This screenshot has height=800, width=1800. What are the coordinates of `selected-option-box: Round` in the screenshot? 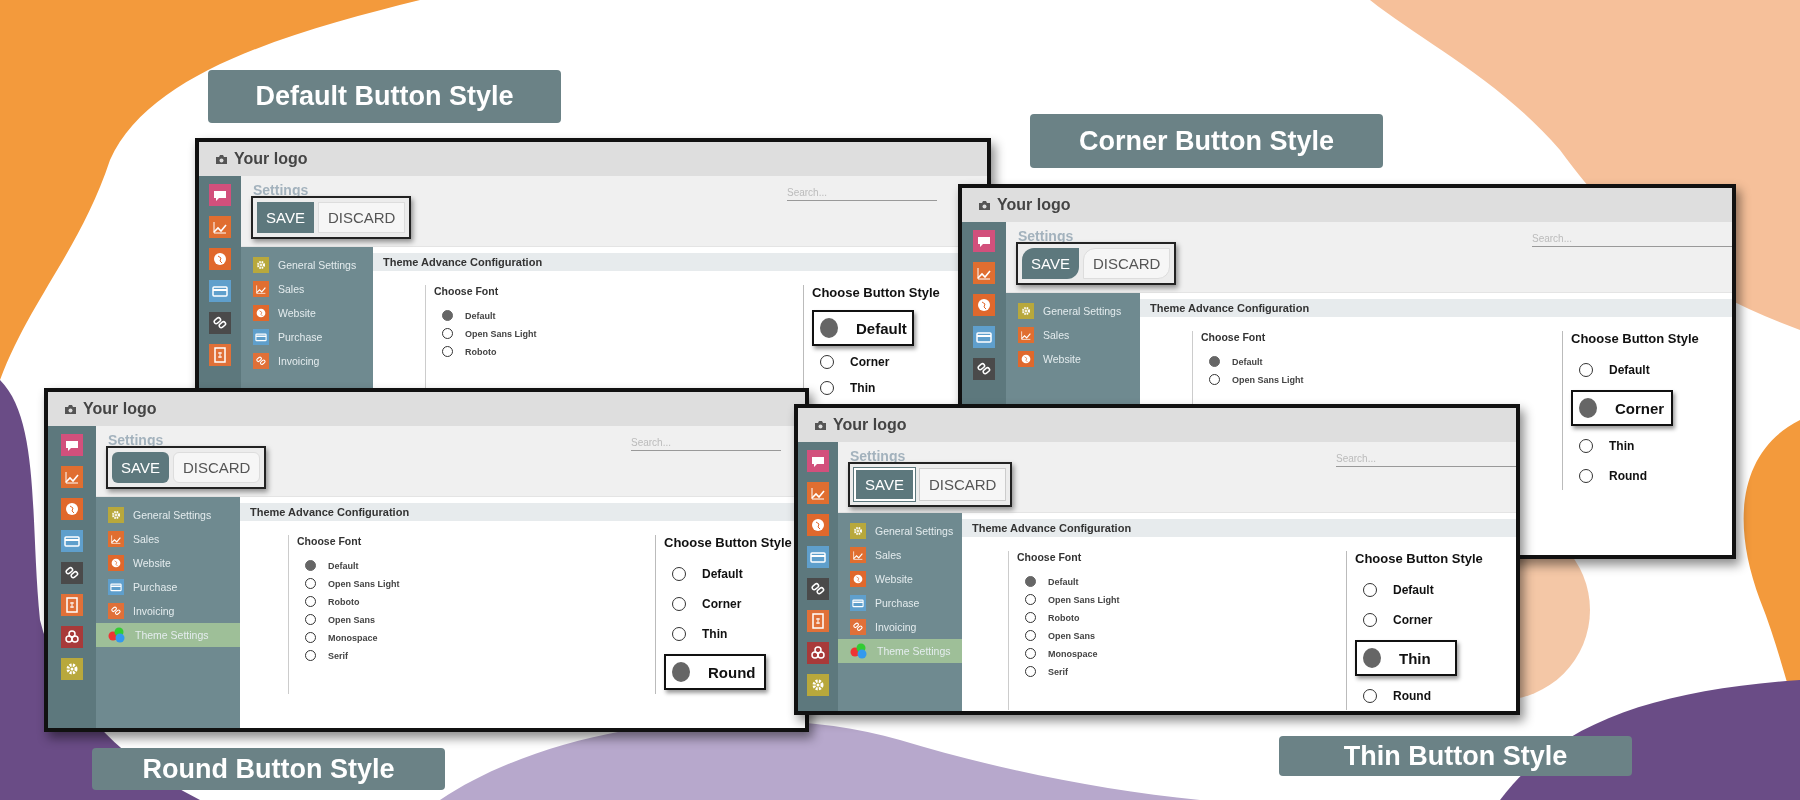 It's located at (715, 672).